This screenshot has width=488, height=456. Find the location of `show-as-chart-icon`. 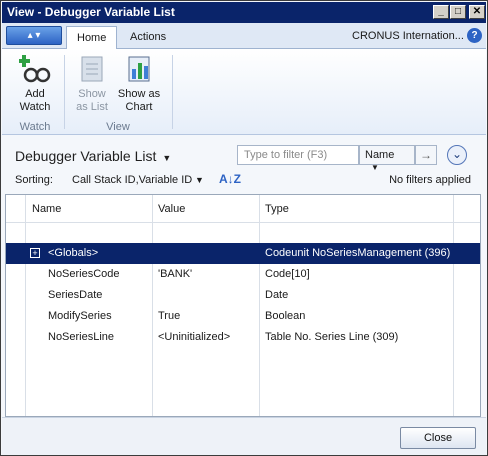

show-as-chart-icon is located at coordinates (139, 69).